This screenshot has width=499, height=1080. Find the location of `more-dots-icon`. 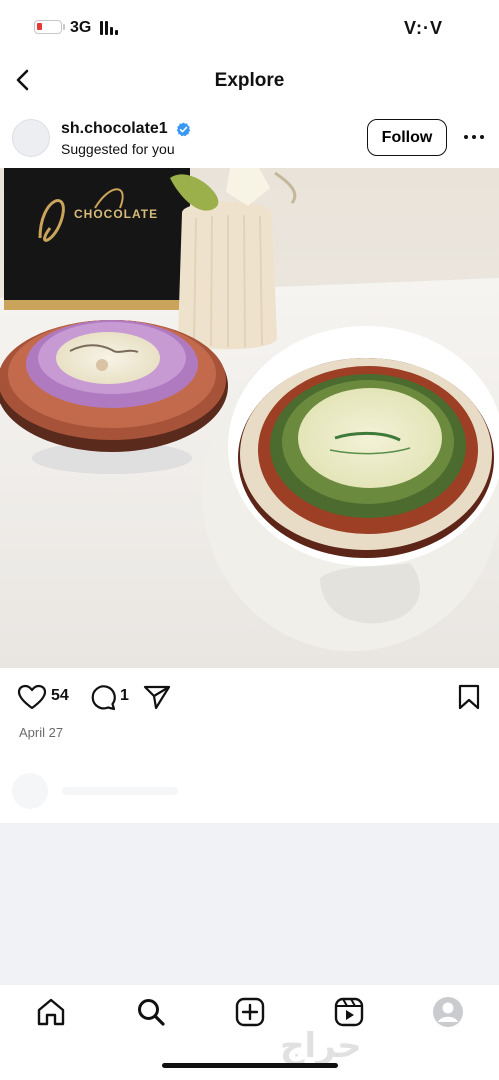

more-dots-icon is located at coordinates (474, 137).